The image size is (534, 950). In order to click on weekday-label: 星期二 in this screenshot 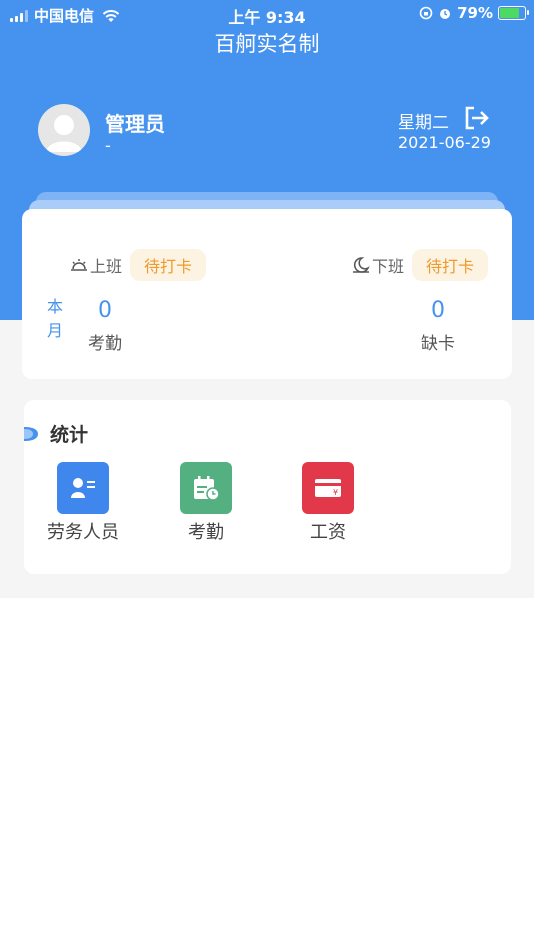, I will do `click(423, 123)`.